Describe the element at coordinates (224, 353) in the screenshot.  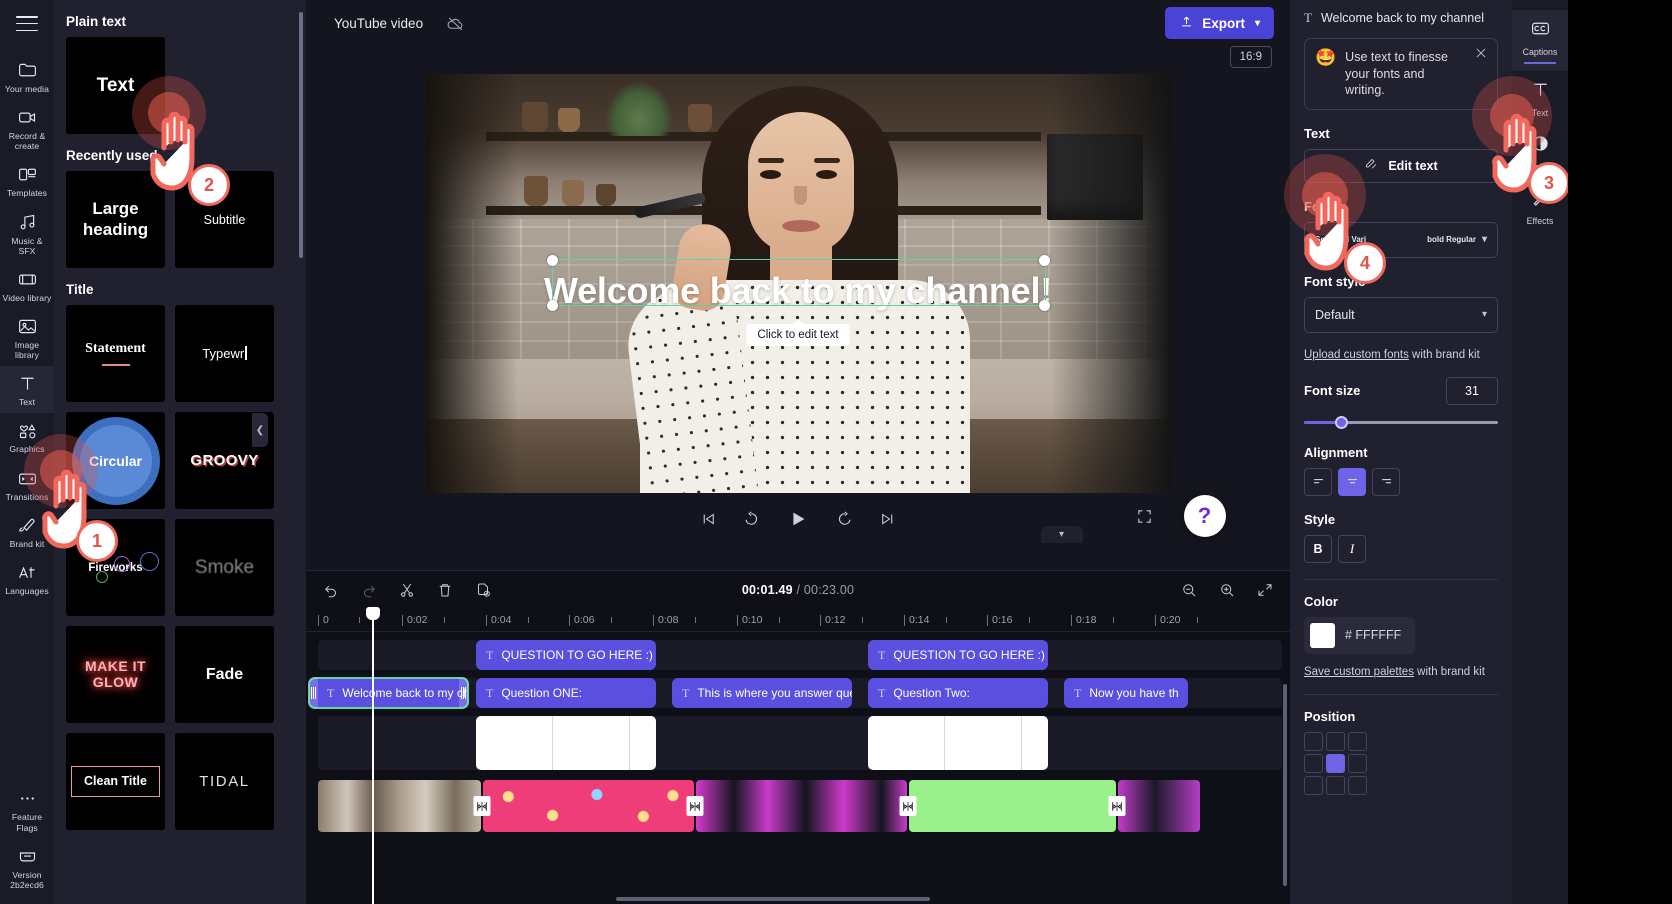
I see `template-card-typewriter: Typewr` at that location.